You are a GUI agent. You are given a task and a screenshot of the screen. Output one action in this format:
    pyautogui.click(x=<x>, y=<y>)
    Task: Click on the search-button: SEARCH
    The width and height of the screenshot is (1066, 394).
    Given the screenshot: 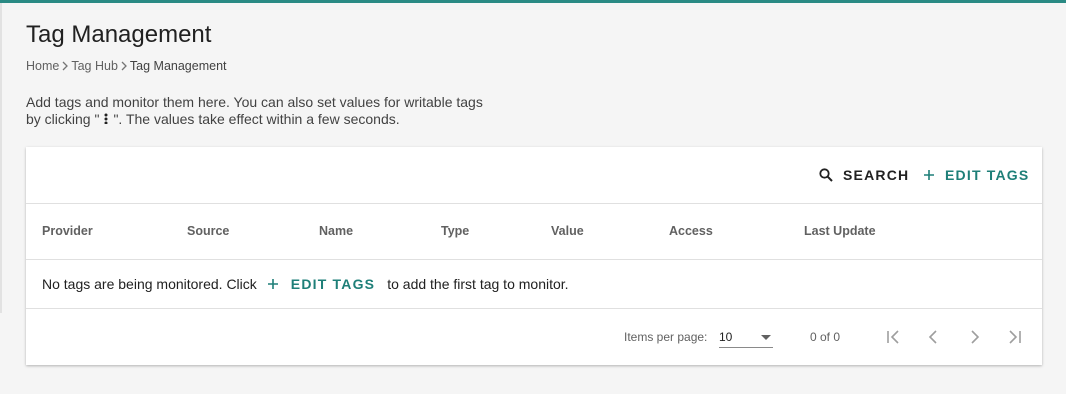 What is the action you would take?
    pyautogui.click(x=864, y=175)
    